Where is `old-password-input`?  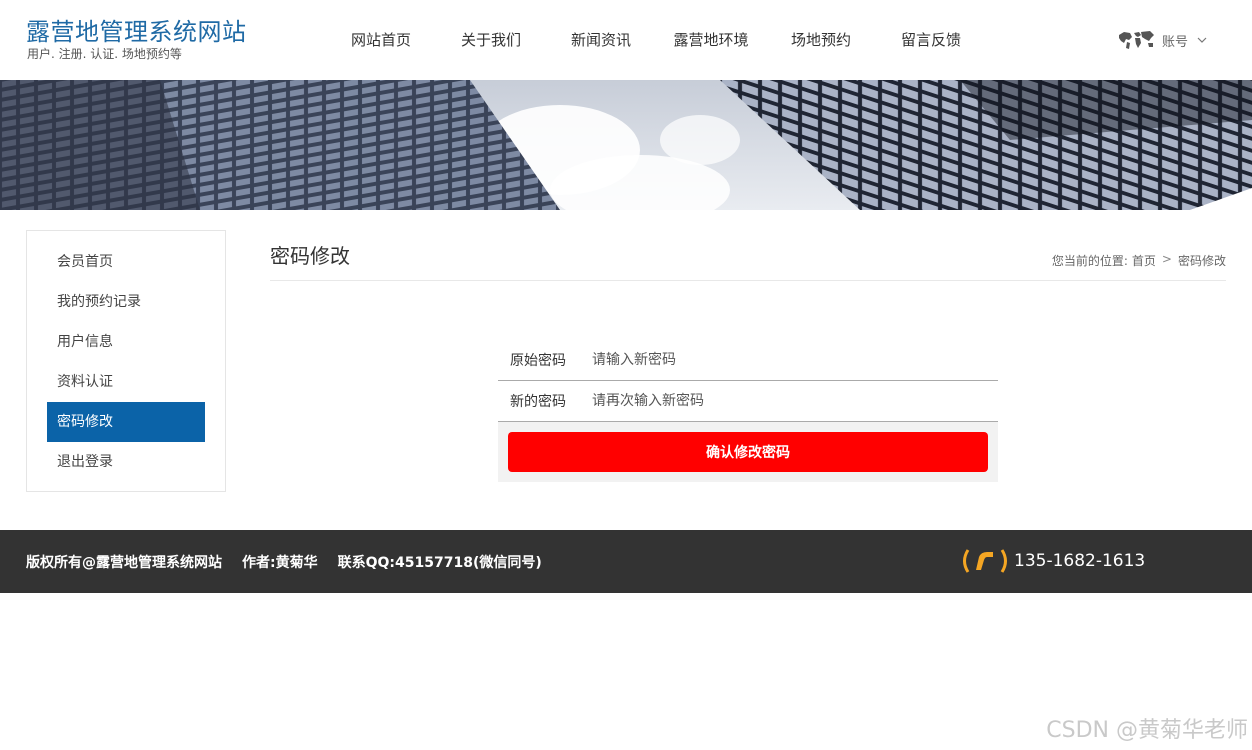 old-password-input is located at coordinates (789, 360).